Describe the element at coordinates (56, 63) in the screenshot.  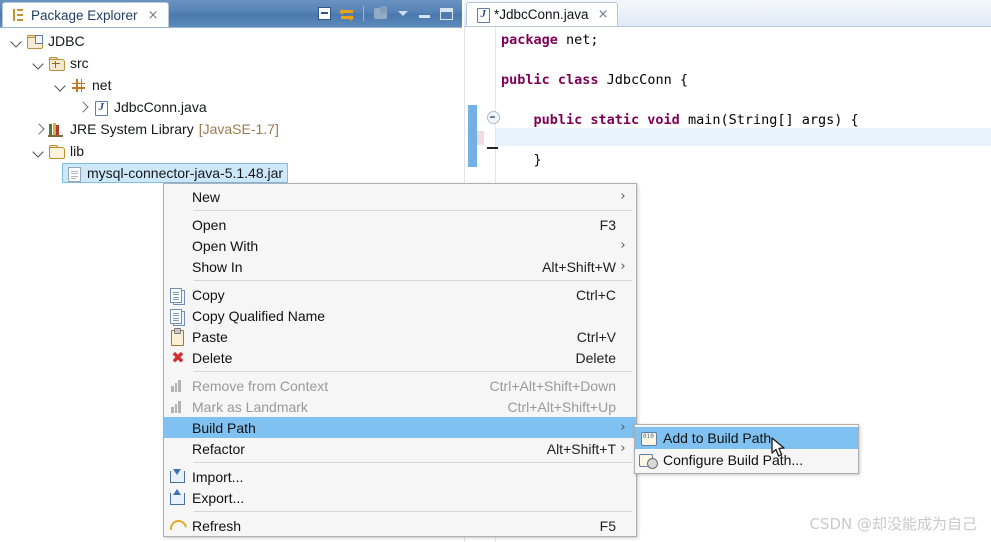
I see `source-folder-icon` at that location.